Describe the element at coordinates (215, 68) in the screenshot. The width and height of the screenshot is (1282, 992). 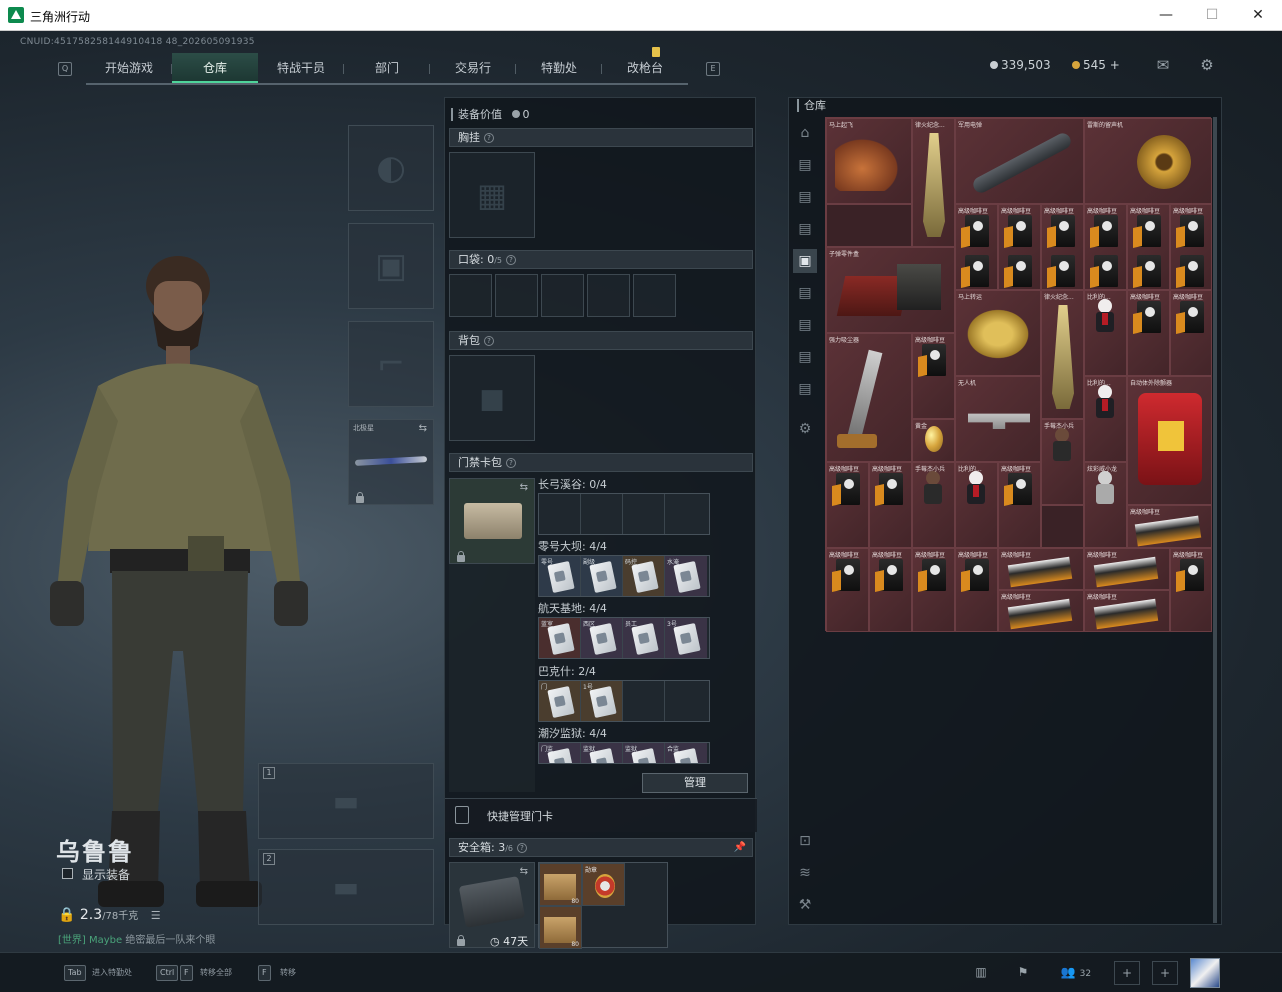
I see `tab-warehouse: 仓库` at that location.